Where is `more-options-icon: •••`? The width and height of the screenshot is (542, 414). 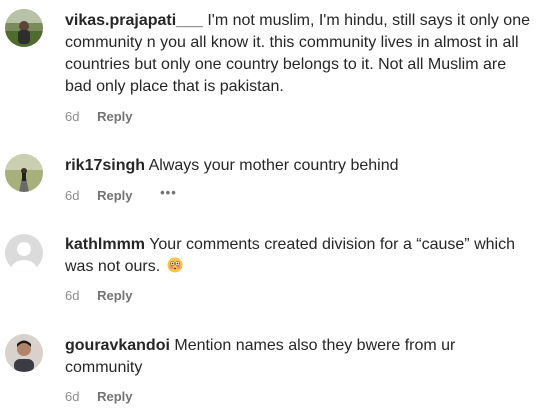 more-options-icon: ••• is located at coordinates (168, 193).